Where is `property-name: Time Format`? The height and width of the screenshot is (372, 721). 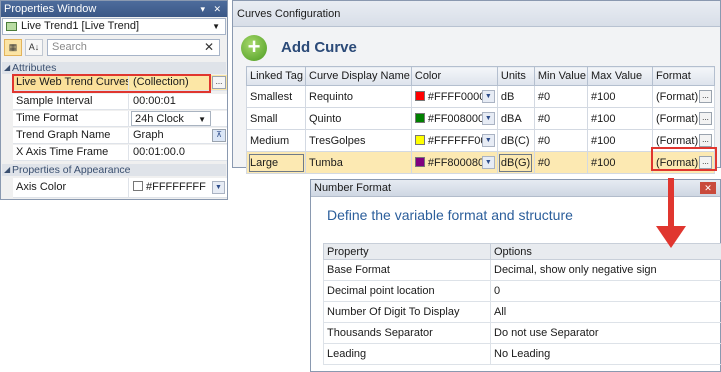
property-name: Time Format is located at coordinates (71, 118).